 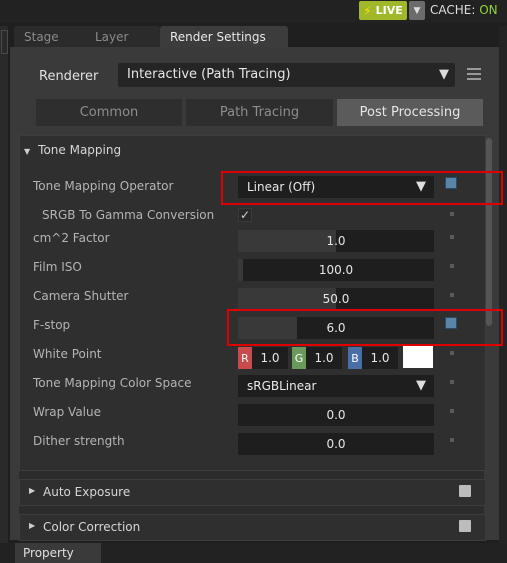 I want to click on color-space-dropdown: sRGBLinear ▼, so click(x=336, y=386).